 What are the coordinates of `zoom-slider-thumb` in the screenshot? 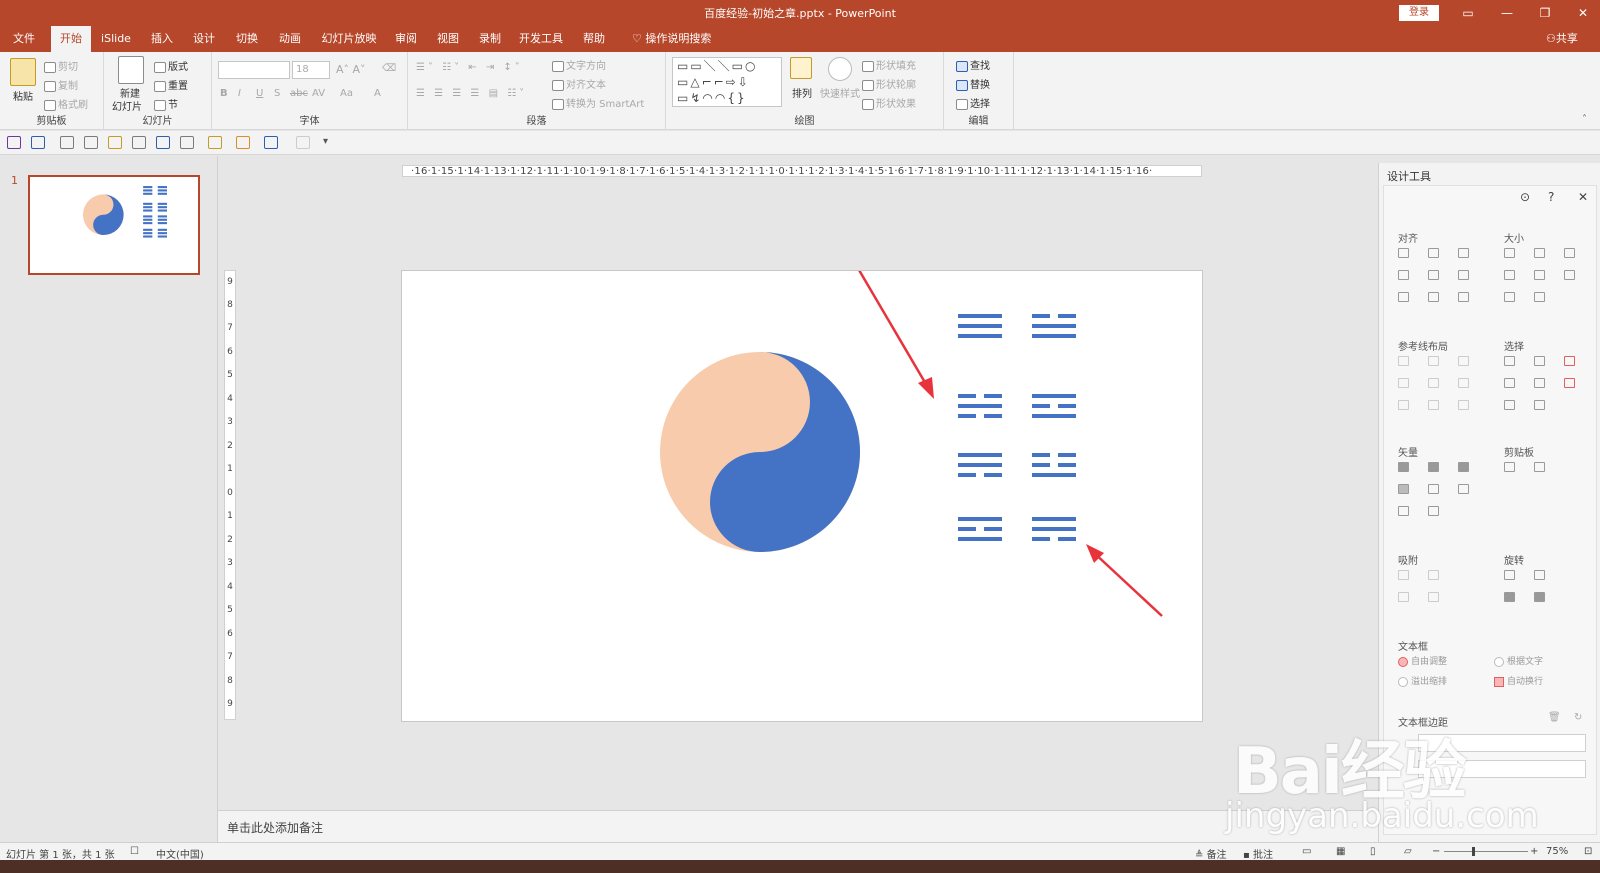 It's located at (1473, 851).